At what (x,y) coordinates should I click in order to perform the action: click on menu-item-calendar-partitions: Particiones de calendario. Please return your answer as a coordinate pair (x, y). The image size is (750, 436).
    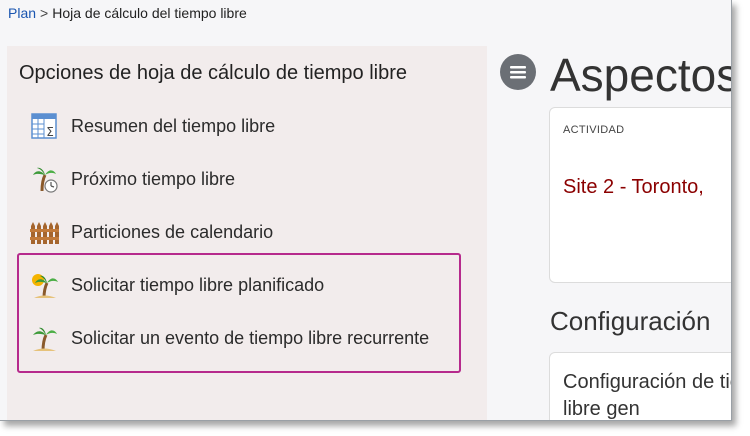
    Looking at the image, I should click on (151, 232).